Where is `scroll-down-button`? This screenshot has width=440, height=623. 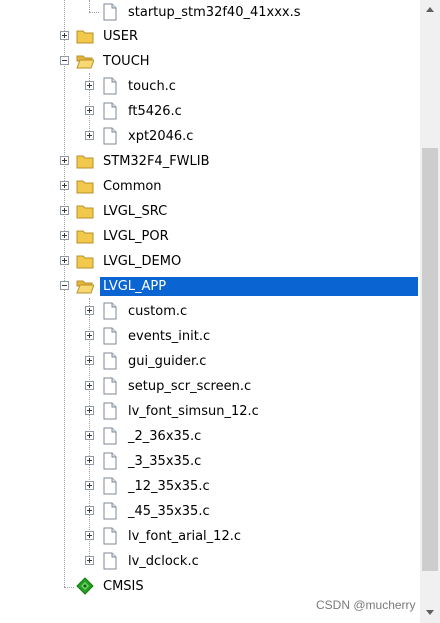
scroll-down-button is located at coordinates (430, 613).